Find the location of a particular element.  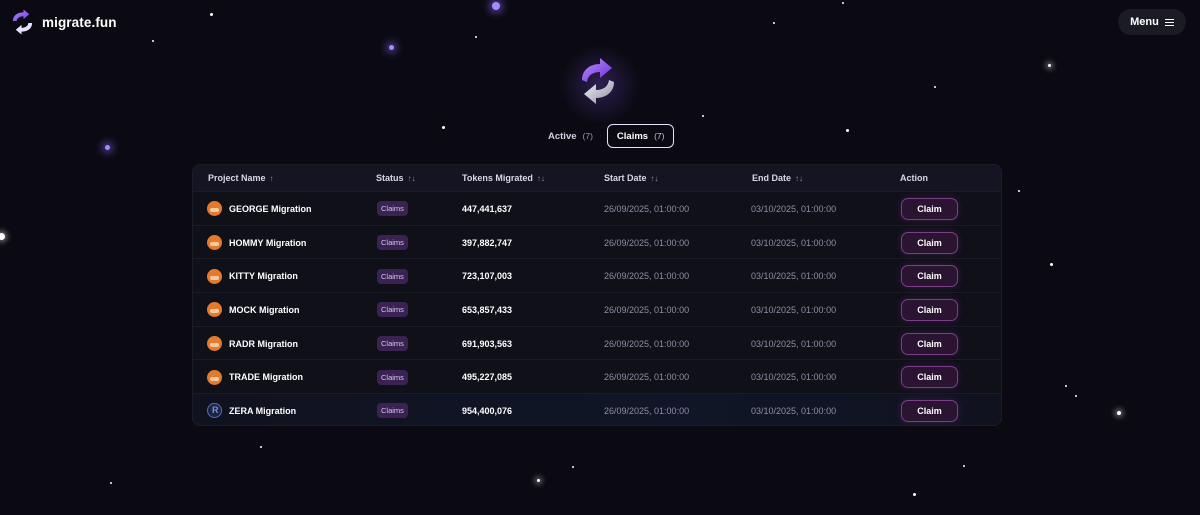

tab-active: Active (7) is located at coordinates (570, 136).